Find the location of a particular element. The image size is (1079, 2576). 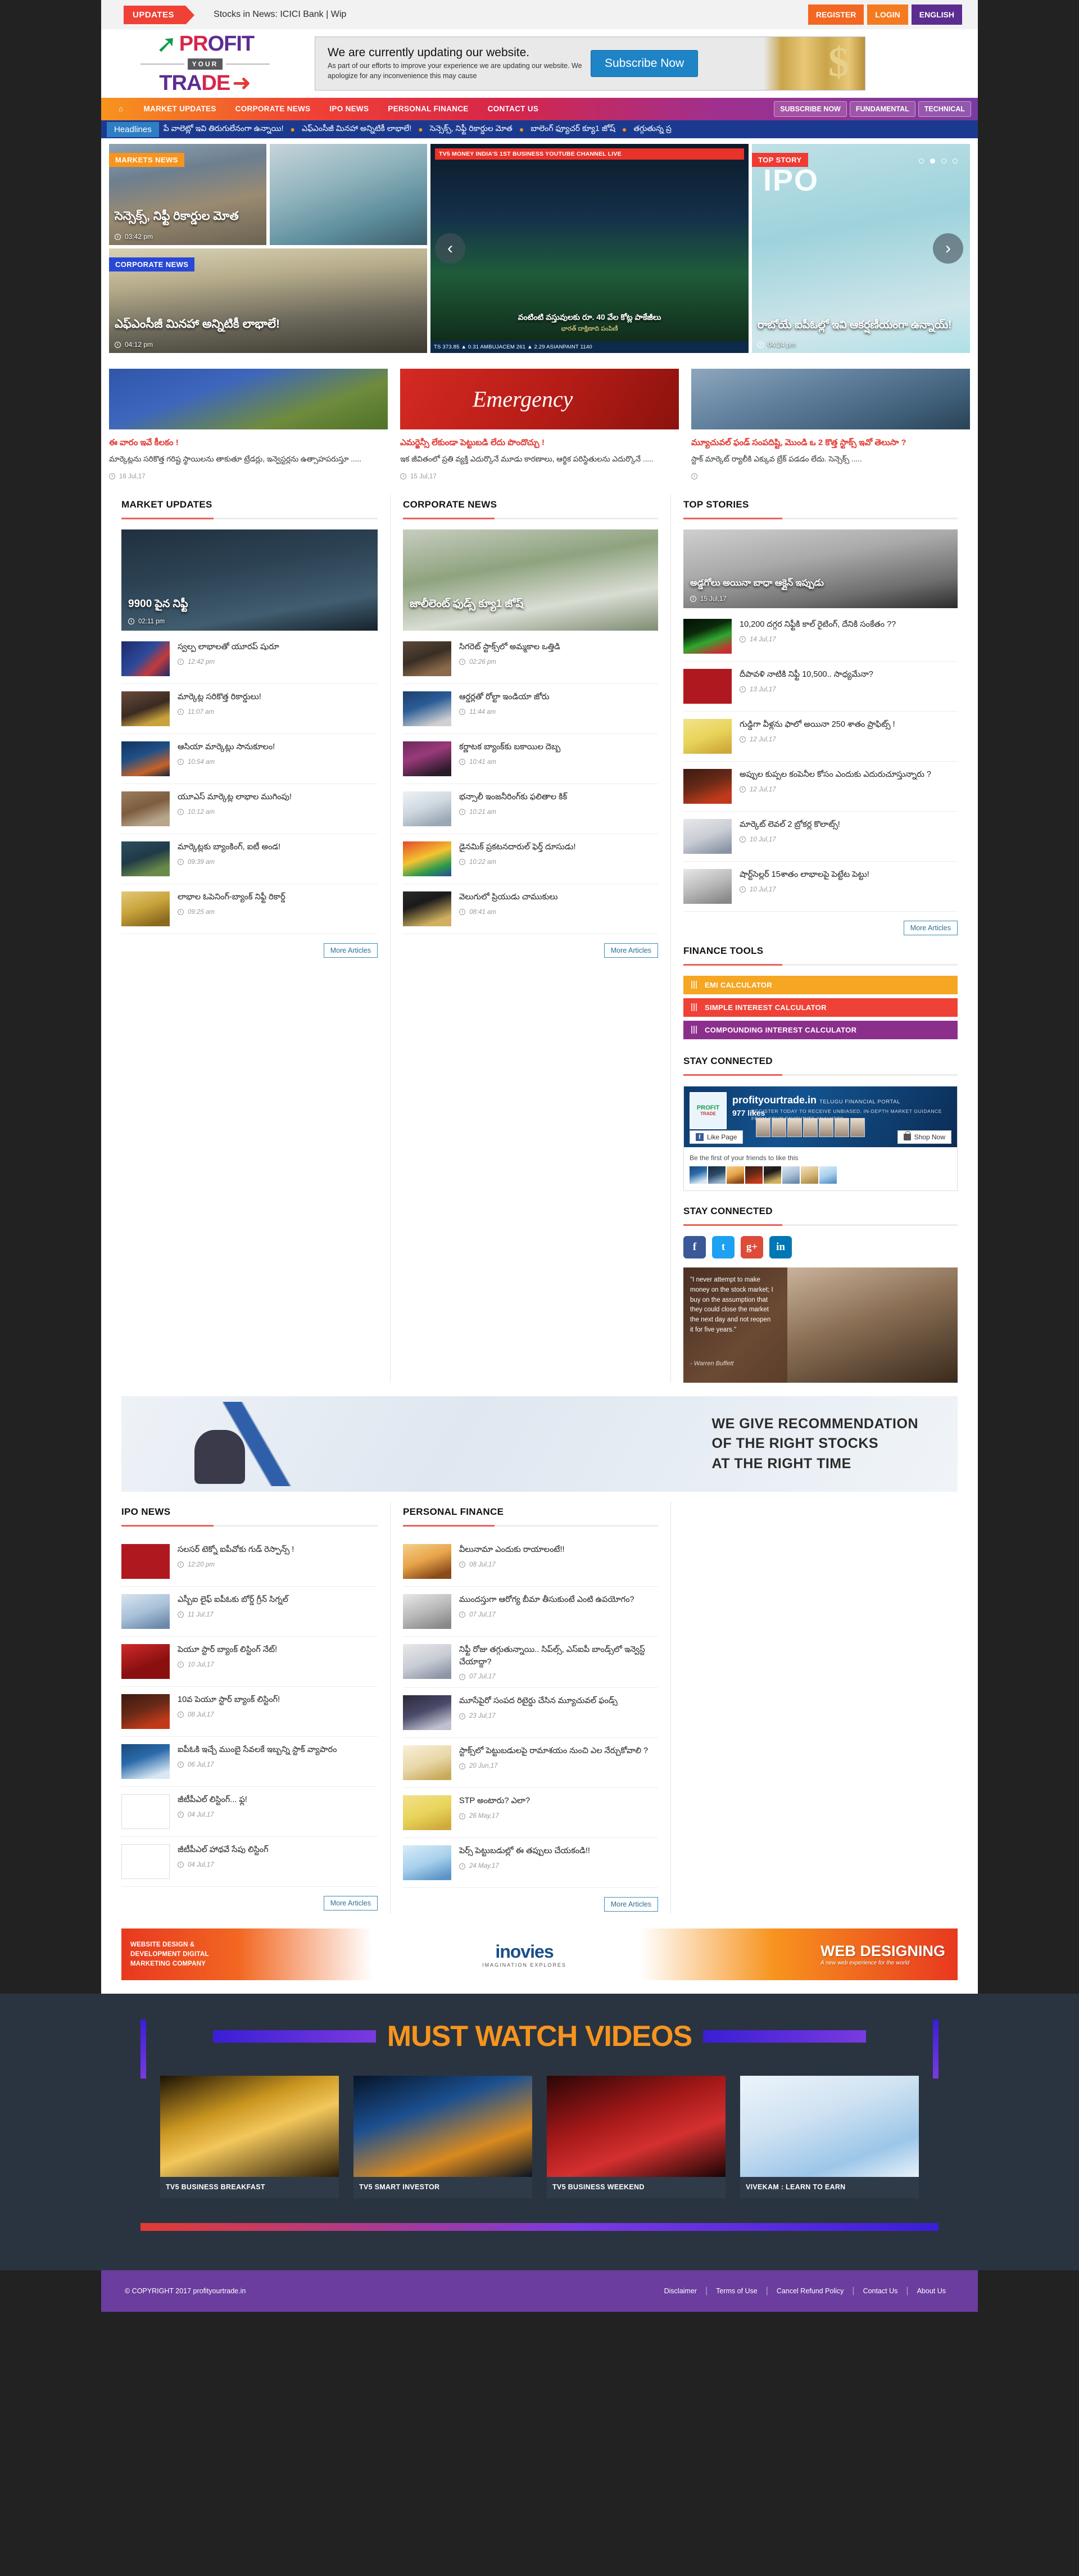

video-card: TV5 BUSINESS WEEKEND is located at coordinates (636, 2137).